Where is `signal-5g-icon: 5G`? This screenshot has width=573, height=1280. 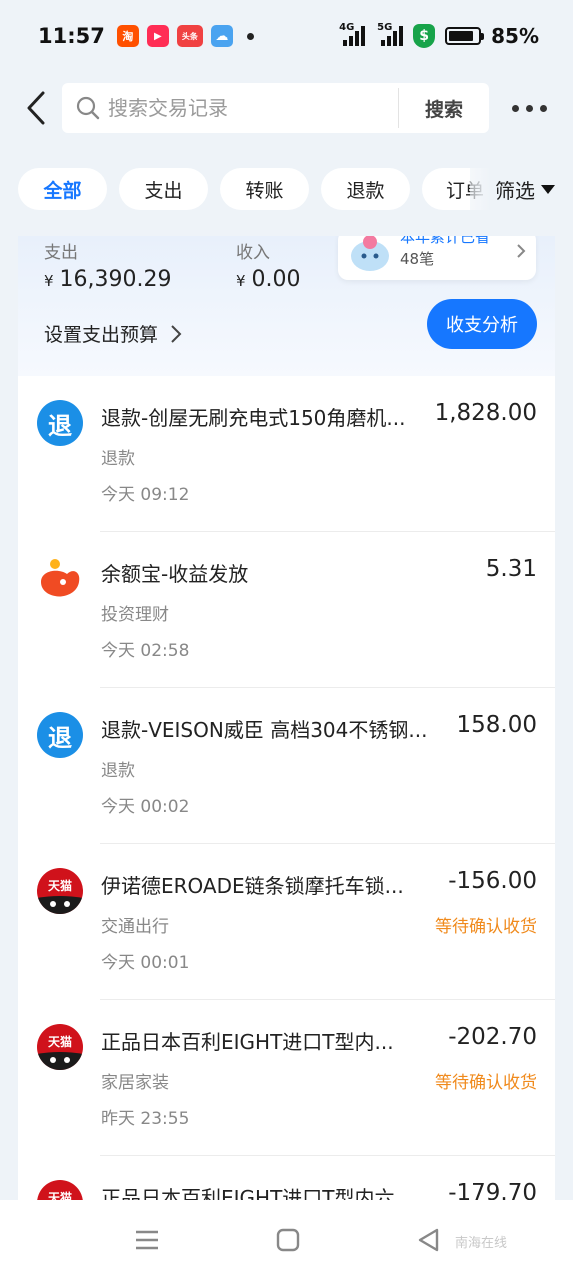 signal-5g-icon: 5G is located at coordinates (390, 34).